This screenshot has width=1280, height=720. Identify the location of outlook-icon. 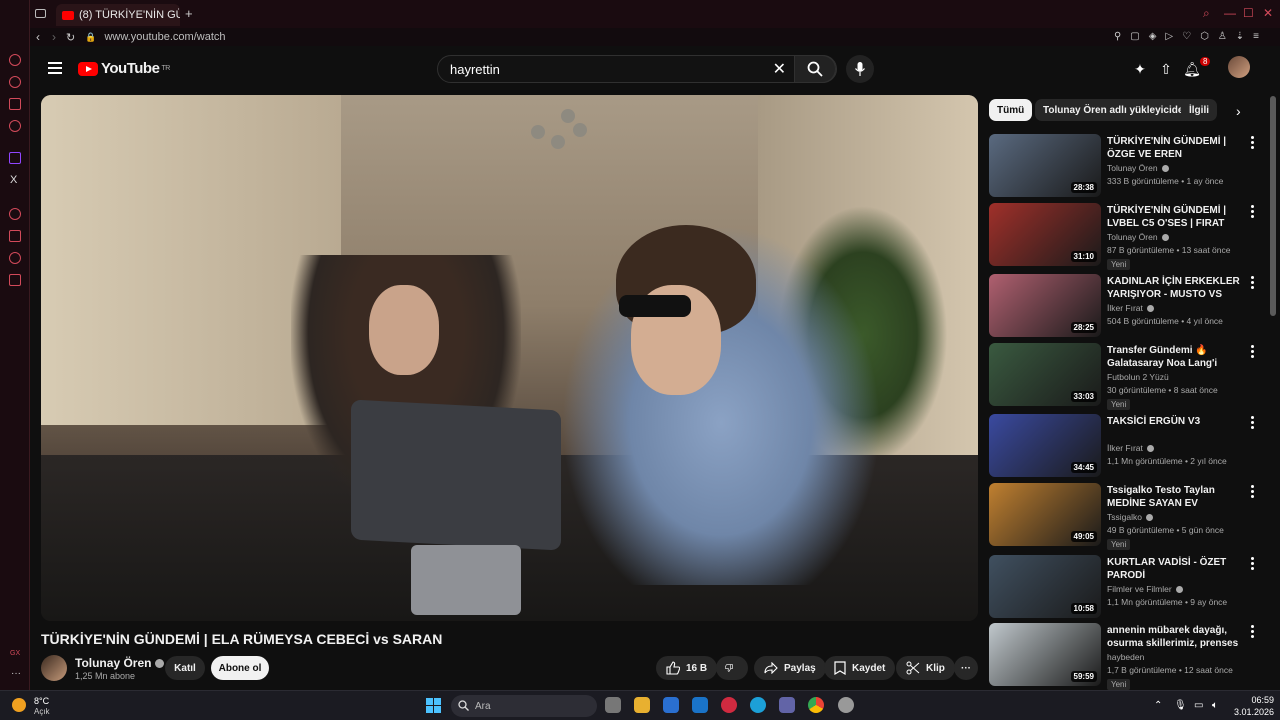
(700, 705).